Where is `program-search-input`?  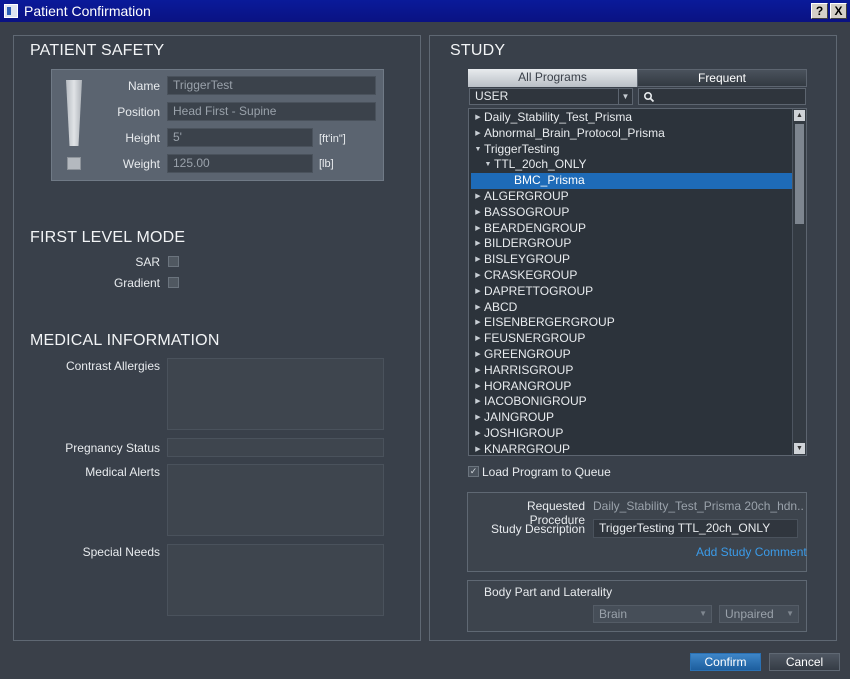
program-search-input is located at coordinates (722, 96).